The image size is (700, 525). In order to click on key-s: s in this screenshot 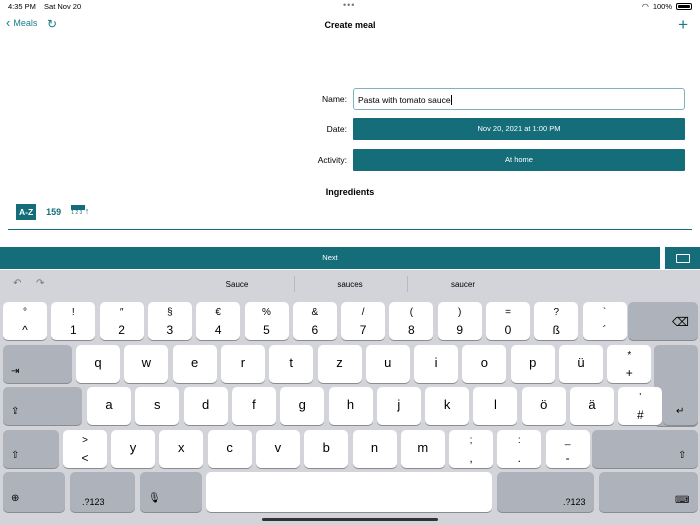, I will do `click(157, 406)`.